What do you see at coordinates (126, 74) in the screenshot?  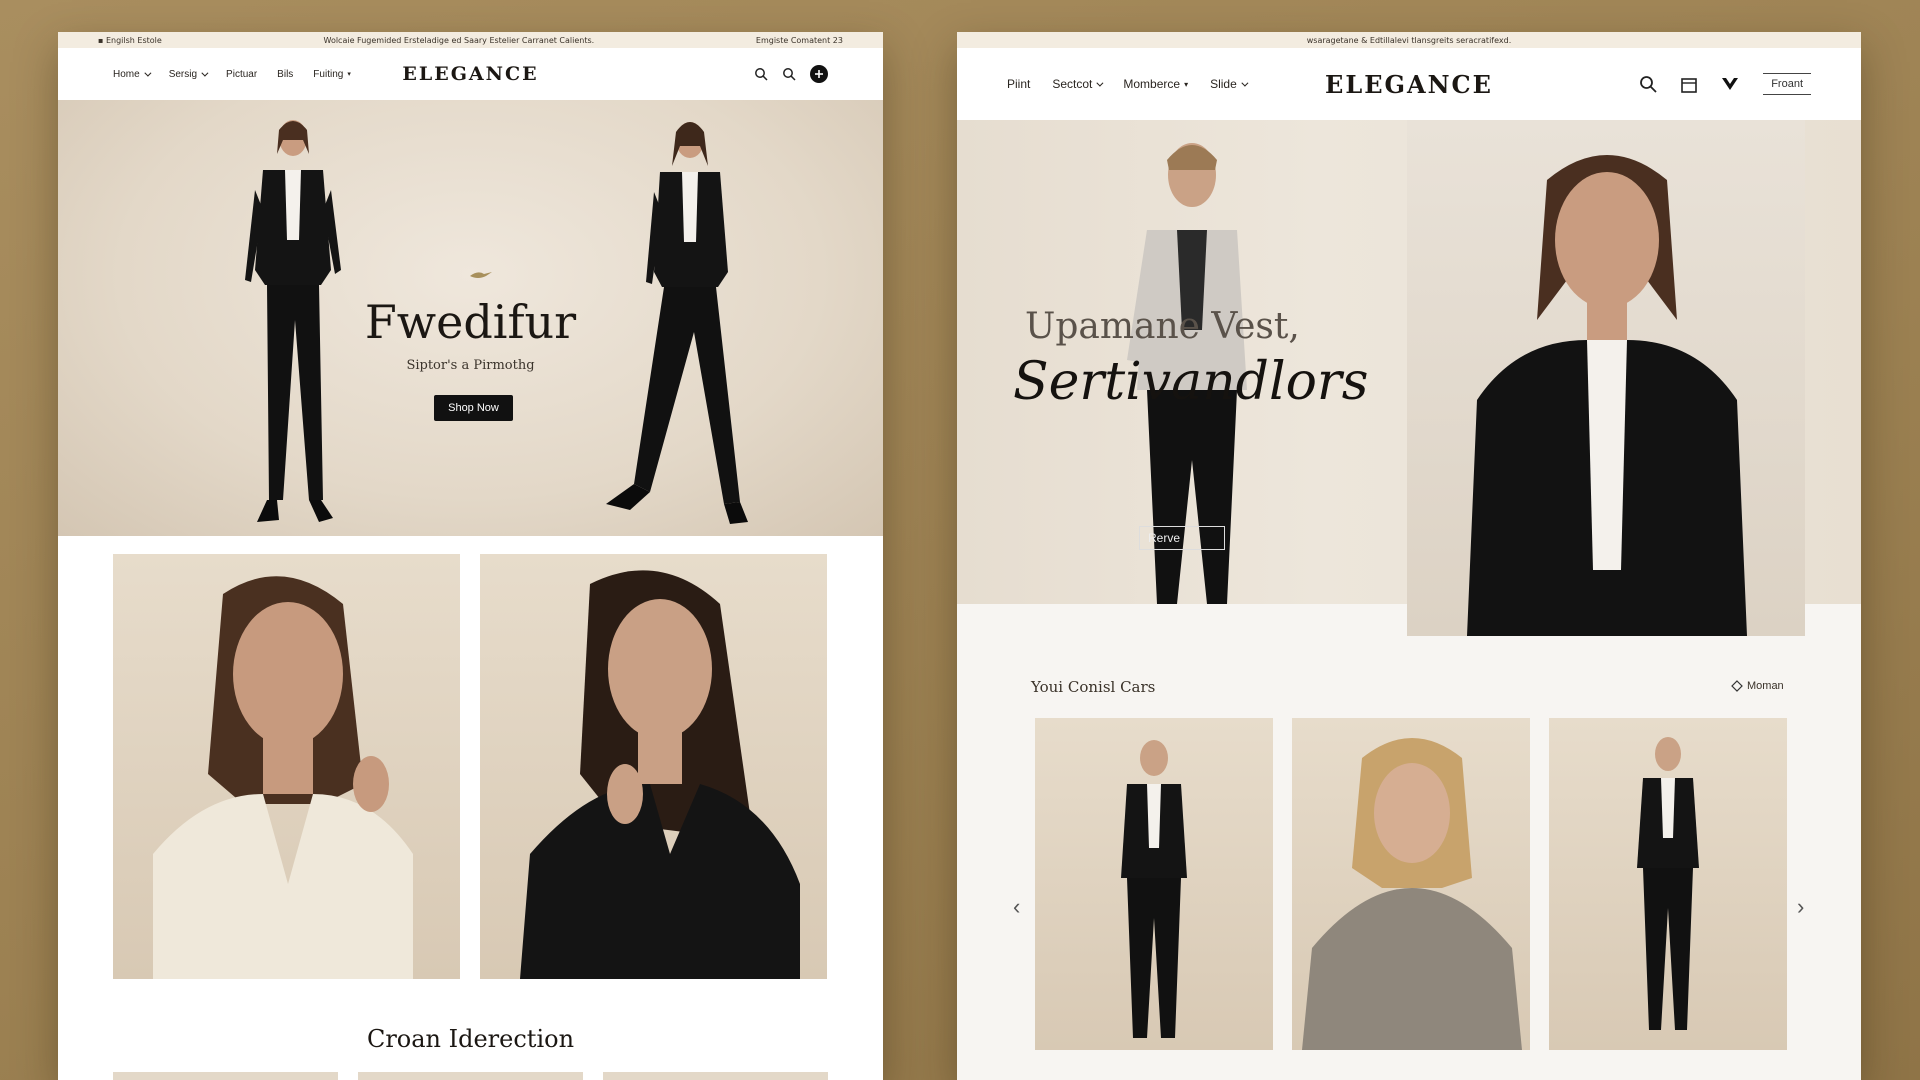 I see `nav-label: Home` at bounding box center [126, 74].